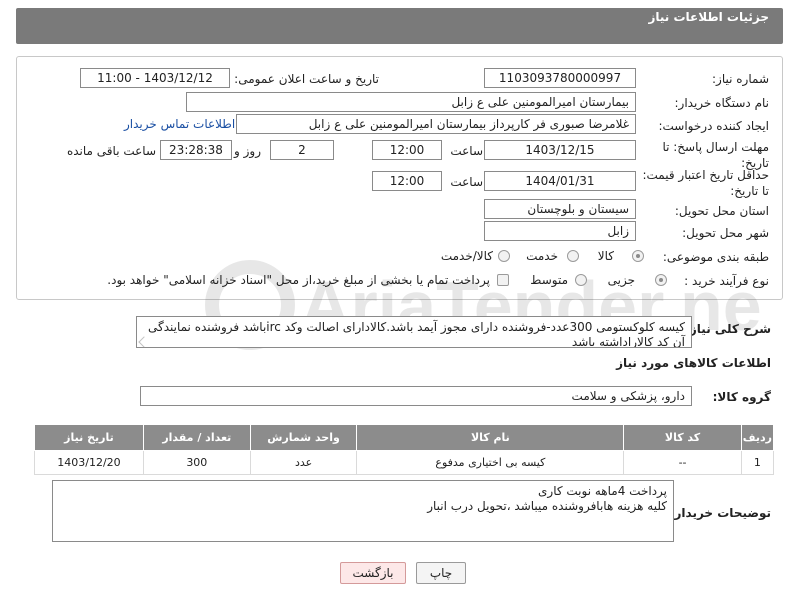 Image resolution: width=789 pixels, height=598 pixels. Describe the element at coordinates (179, 124) in the screenshot. I see `buyer-contact-link: اطلاعات تماس خریدار` at that location.